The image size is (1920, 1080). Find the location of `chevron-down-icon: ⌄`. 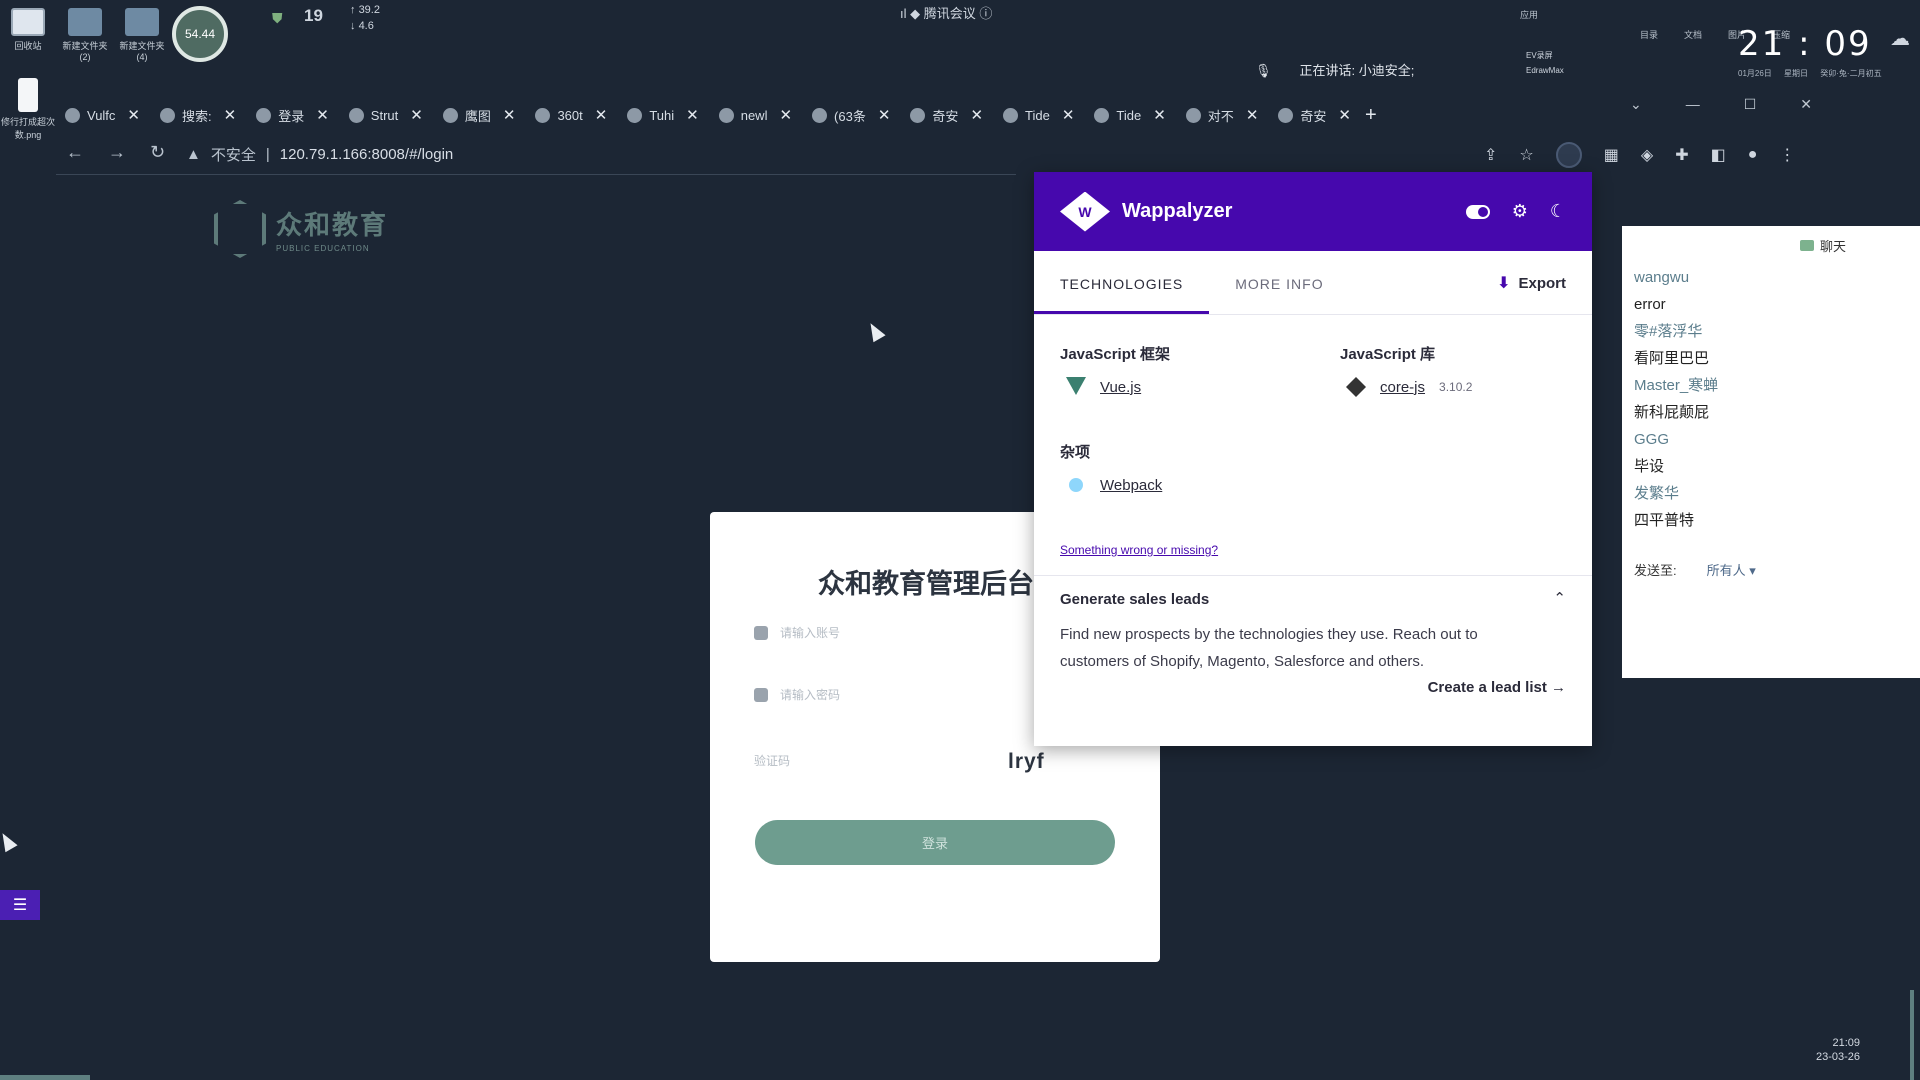

chevron-down-icon: ⌄ is located at coordinates (1636, 104).